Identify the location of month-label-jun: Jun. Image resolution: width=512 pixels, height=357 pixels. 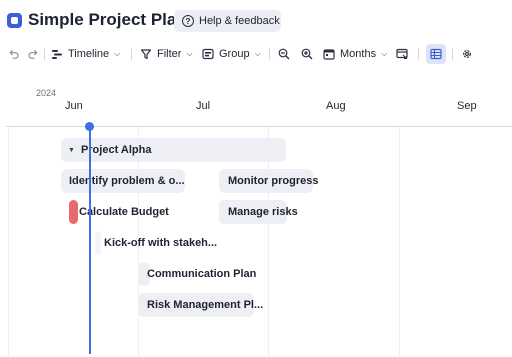
(74, 106).